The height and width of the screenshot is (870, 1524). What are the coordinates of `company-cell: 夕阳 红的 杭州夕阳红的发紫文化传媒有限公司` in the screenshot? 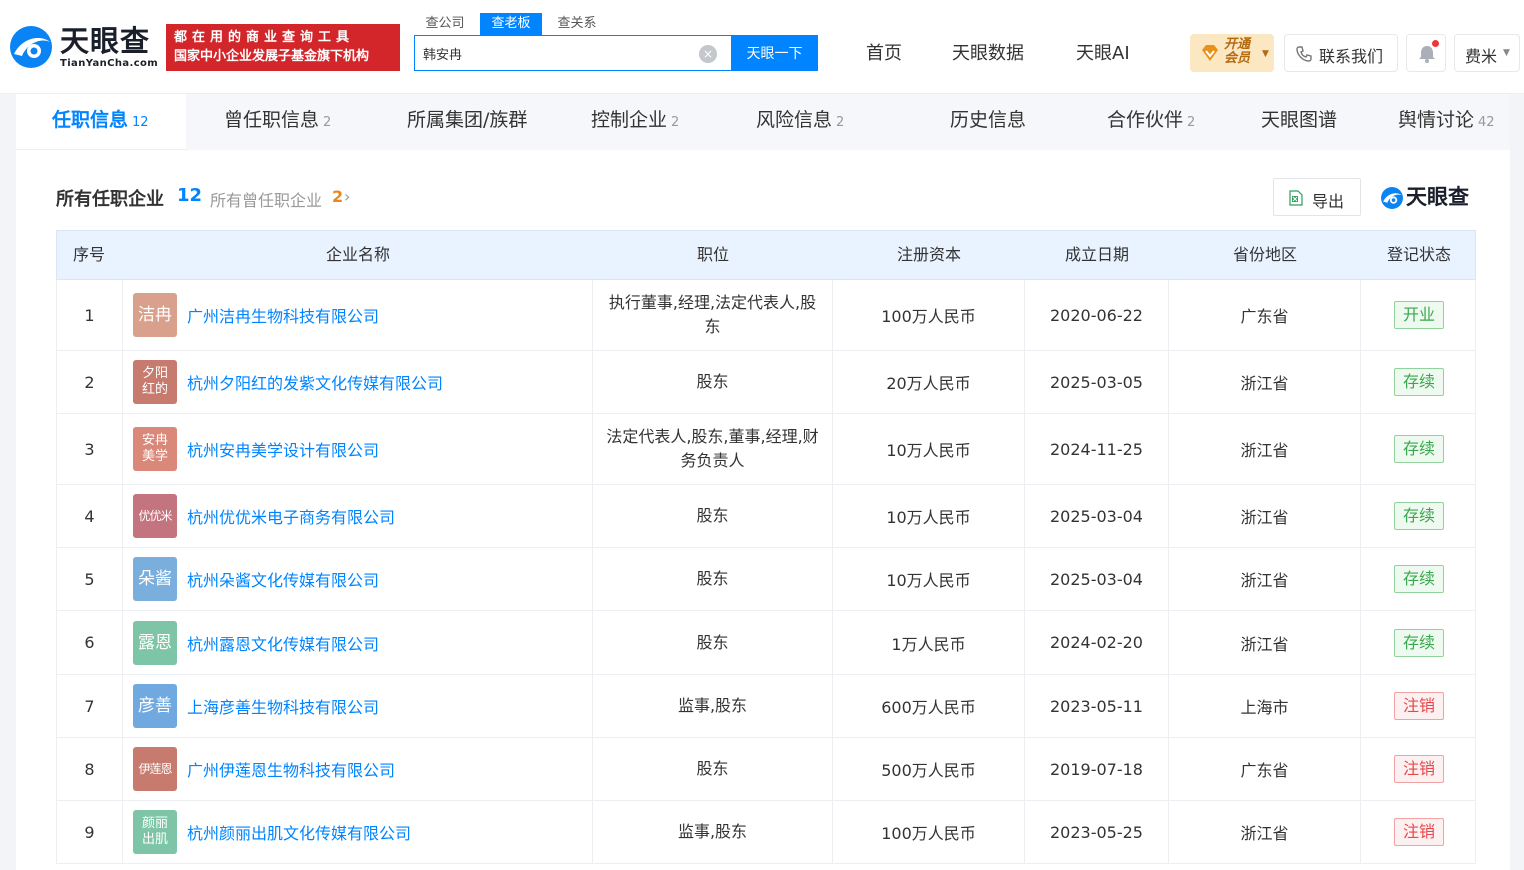 It's located at (358, 382).